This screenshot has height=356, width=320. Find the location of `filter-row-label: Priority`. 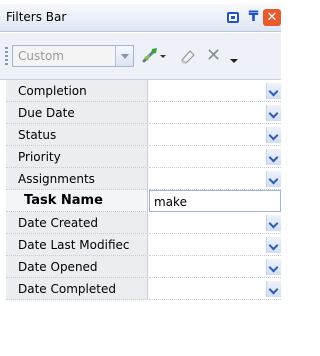

filter-row-label: Priority is located at coordinates (39, 157).